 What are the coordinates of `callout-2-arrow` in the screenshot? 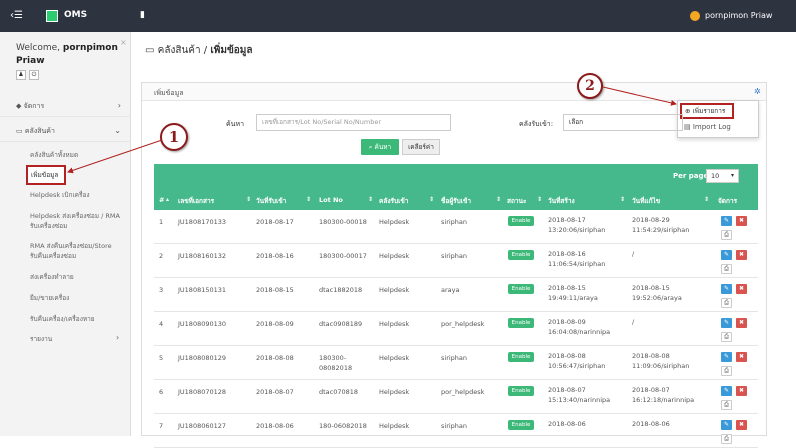 It's located at (639, 96).